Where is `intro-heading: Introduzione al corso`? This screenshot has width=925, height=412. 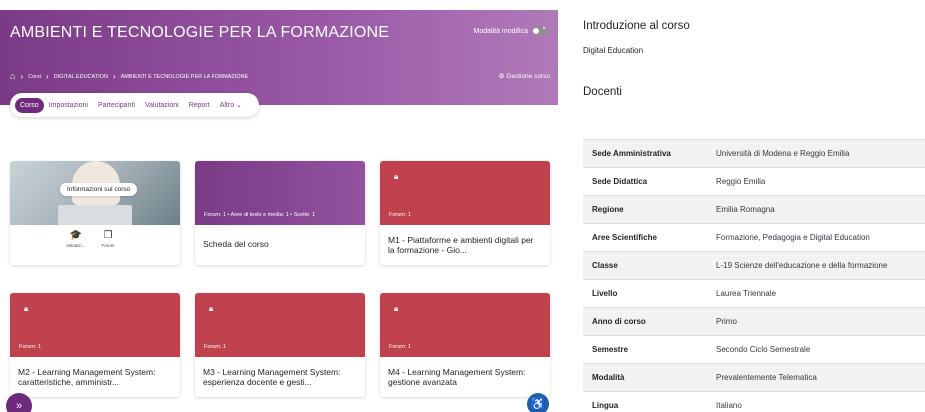 intro-heading: Introduzione al corso is located at coordinates (636, 26).